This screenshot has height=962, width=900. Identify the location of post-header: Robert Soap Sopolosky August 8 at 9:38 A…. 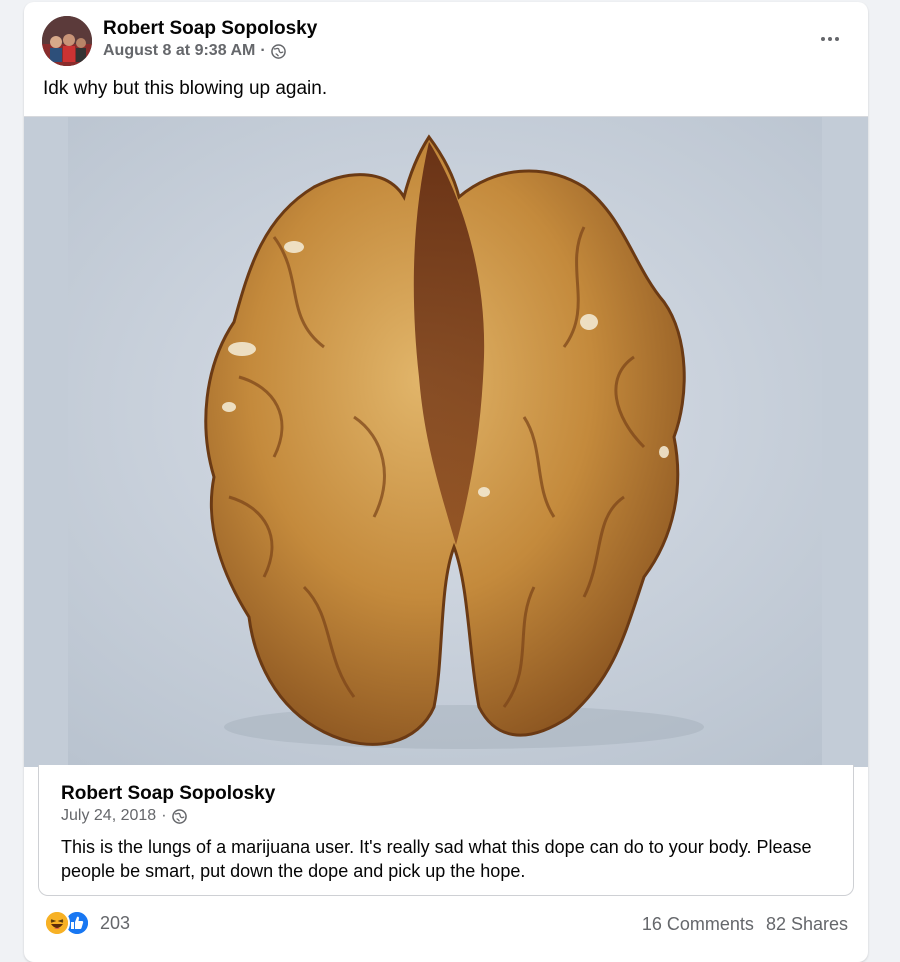
(446, 38).